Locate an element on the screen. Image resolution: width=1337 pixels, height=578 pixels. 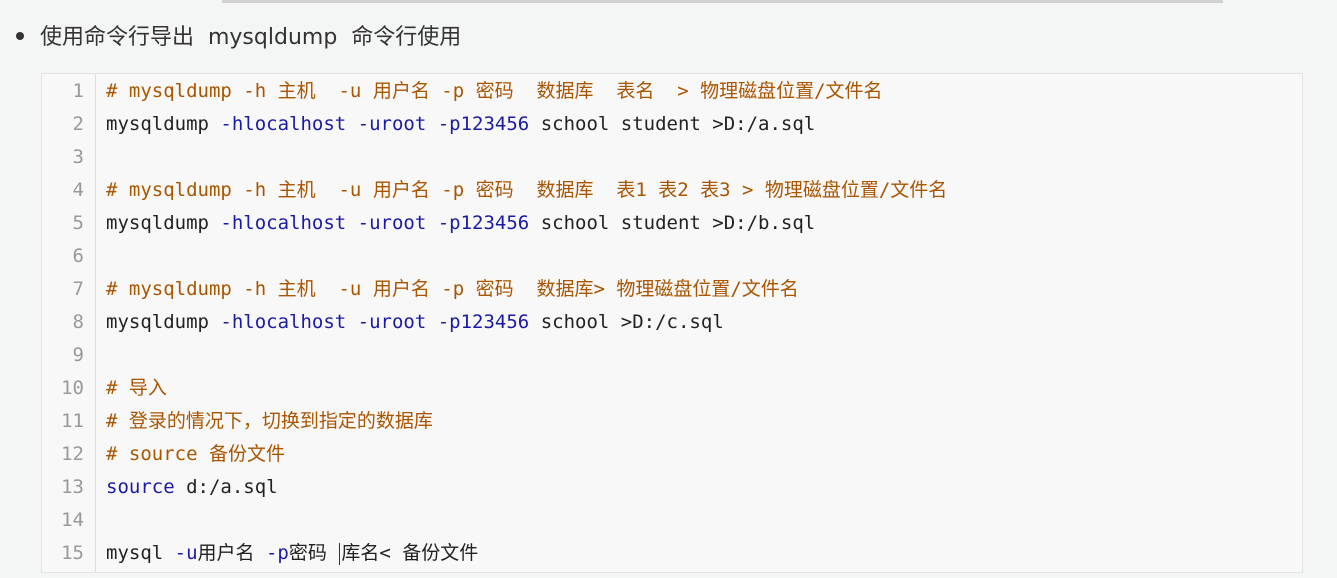
code-line: 10 # 导入 is located at coordinates (672, 388).